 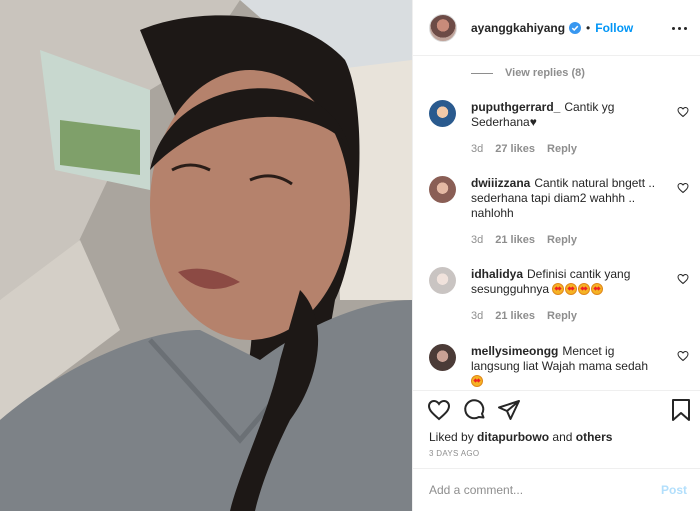 What do you see at coordinates (580, 149) in the screenshot?
I see `comment-meta: 3d 27 likes Reply` at bounding box center [580, 149].